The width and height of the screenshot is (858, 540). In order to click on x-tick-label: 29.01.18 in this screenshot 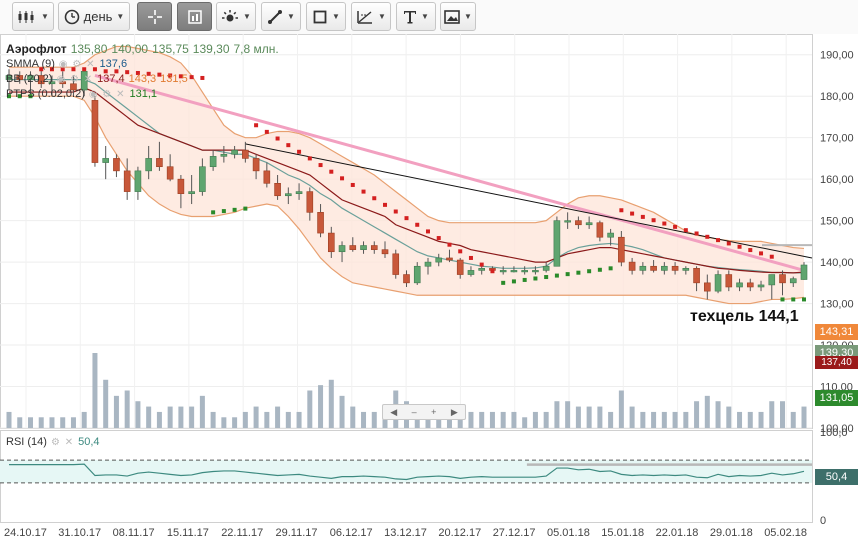, I will do `click(731, 533)`.